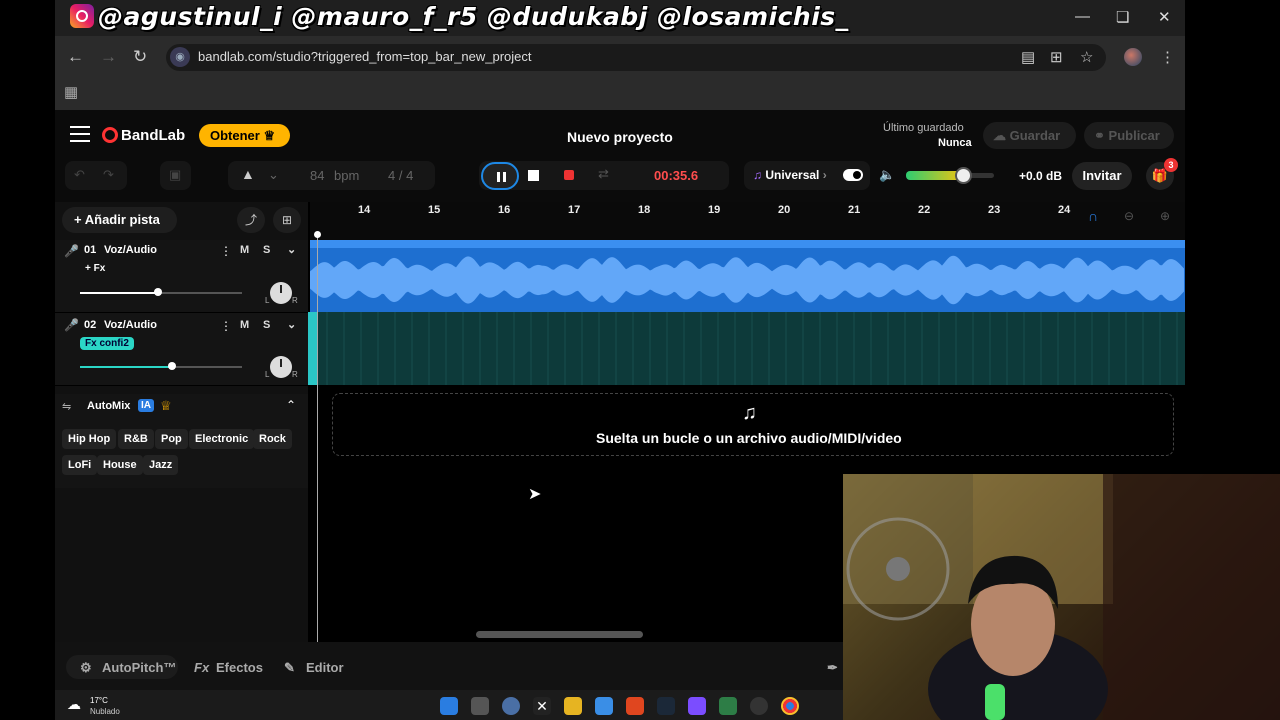 This screenshot has height=720, width=1280. Describe the element at coordinates (1164, 17) in the screenshot. I see `close-window-icon: ✕` at that location.